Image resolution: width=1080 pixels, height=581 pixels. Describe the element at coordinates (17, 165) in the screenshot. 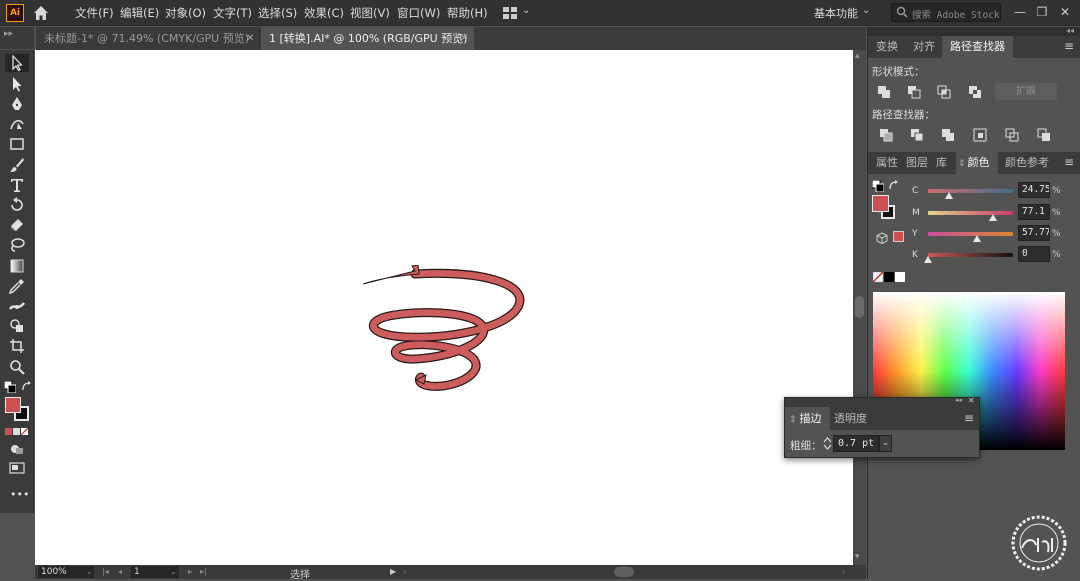

I see `paintbrush-tool-icon` at that location.